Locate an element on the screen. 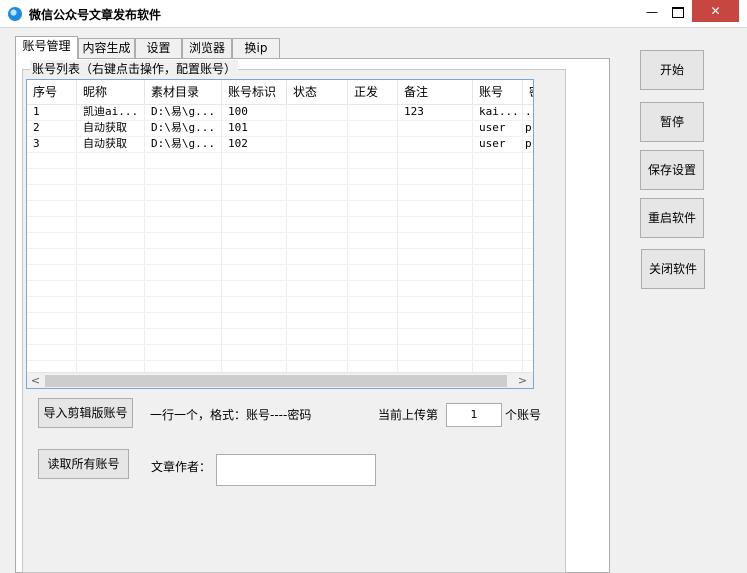 Image resolution: width=747 pixels, height=573 pixels. close-icon: ✕ is located at coordinates (715, 11).